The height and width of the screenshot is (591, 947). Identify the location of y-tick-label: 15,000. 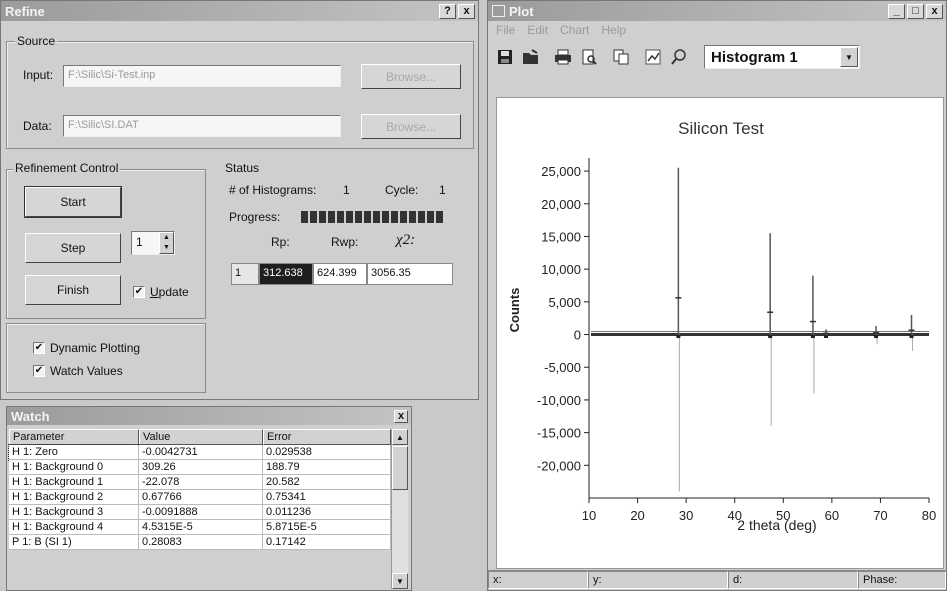
(561, 236).